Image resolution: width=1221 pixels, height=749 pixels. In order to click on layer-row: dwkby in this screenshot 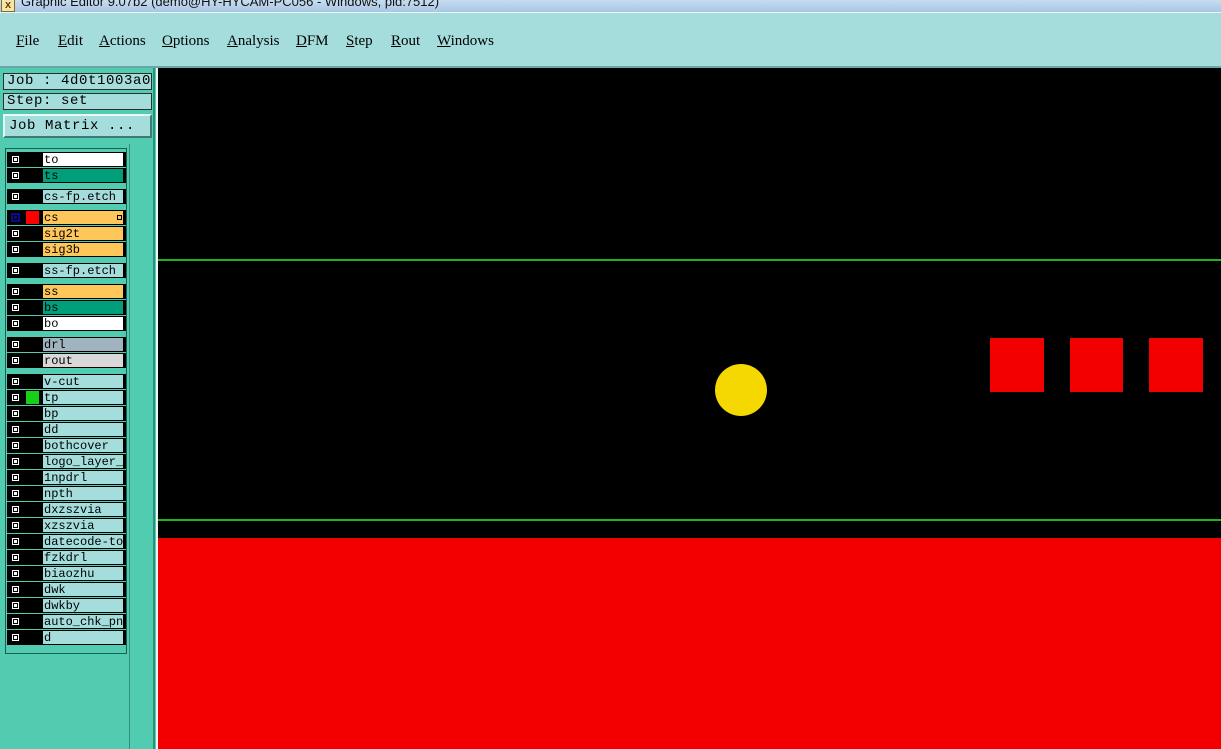, I will do `click(66, 605)`.